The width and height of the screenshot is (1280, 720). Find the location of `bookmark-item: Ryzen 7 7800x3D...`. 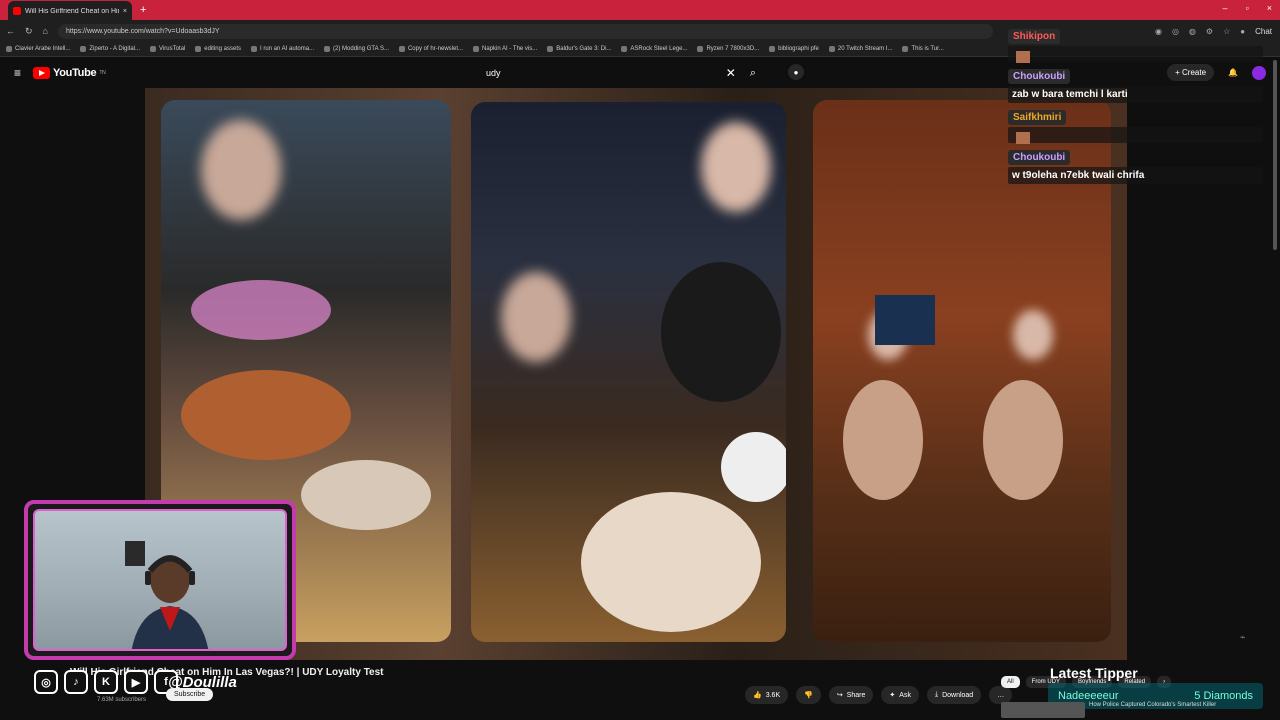

bookmark-item: Ryzen 7 7800x3D... is located at coordinates (728, 49).